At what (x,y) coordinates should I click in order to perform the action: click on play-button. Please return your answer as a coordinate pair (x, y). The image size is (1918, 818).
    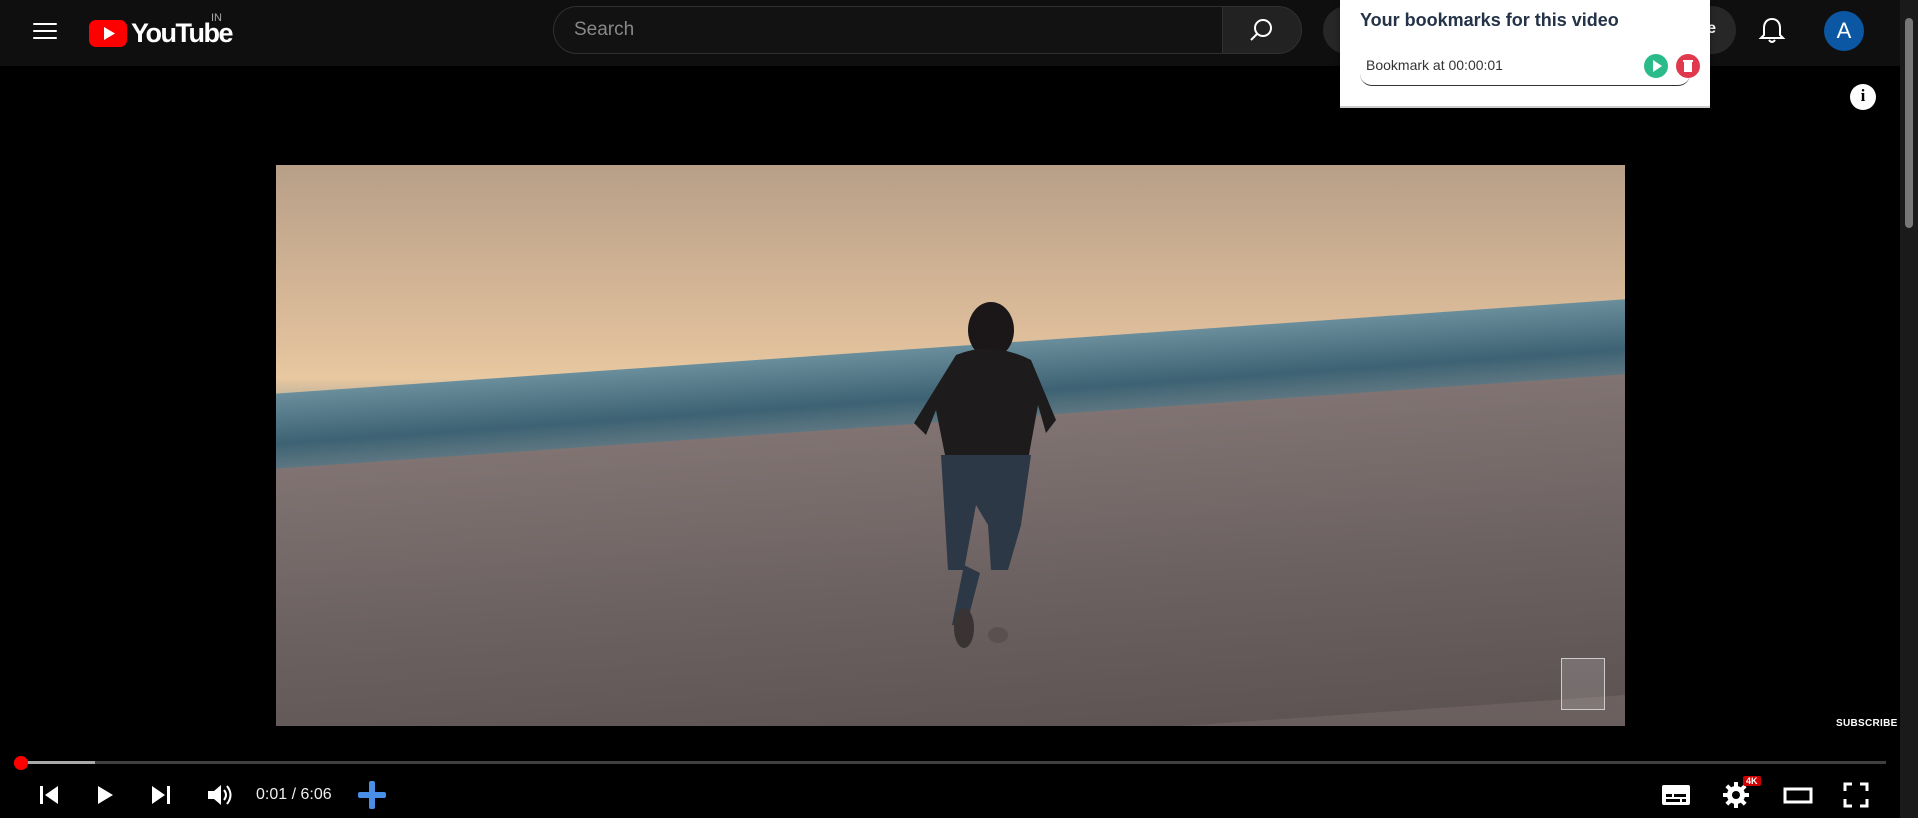
    Looking at the image, I should click on (105, 795).